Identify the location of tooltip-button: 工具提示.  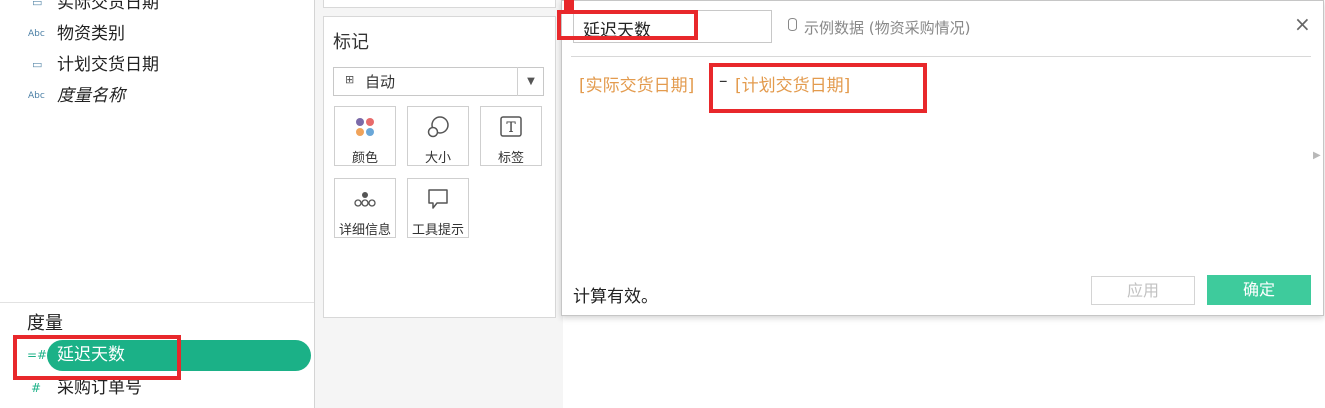
(438, 208).